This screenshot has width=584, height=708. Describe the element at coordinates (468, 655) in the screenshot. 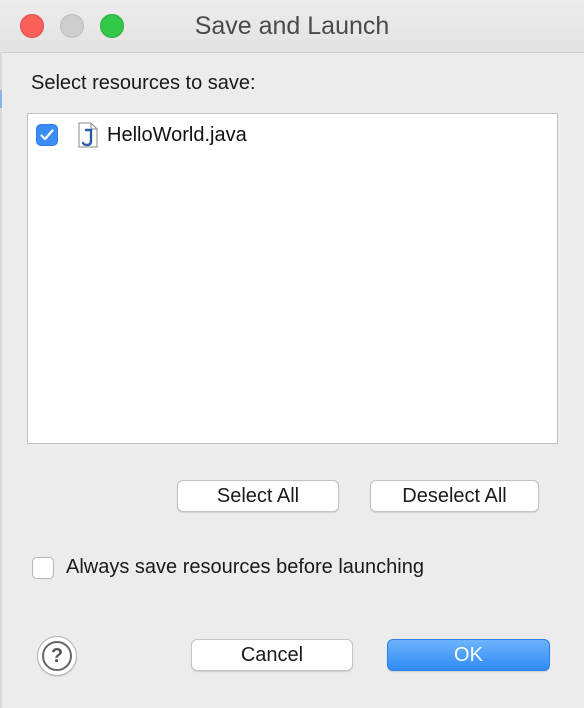

I see `ok-button: OK` at that location.